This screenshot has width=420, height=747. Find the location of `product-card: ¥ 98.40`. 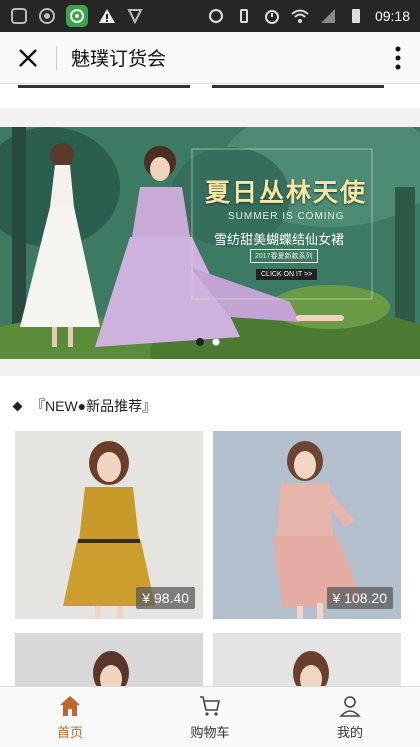

product-card: ¥ 98.40 is located at coordinates (109, 525).